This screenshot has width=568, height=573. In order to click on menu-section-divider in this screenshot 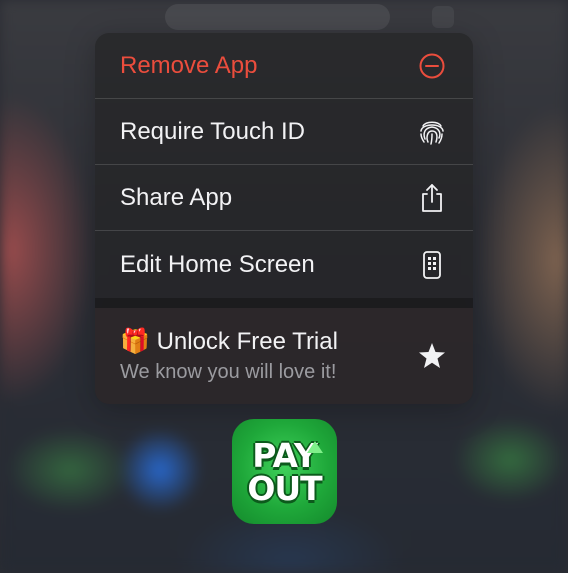, I will do `click(284, 303)`.